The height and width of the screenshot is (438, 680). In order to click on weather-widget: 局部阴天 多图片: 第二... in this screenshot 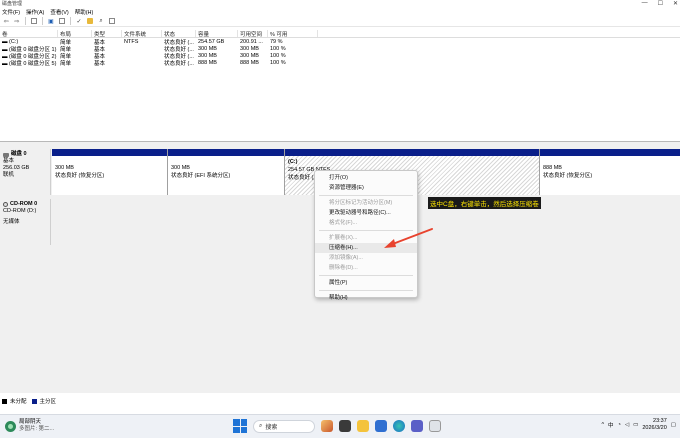, I will do `click(29, 426)`.